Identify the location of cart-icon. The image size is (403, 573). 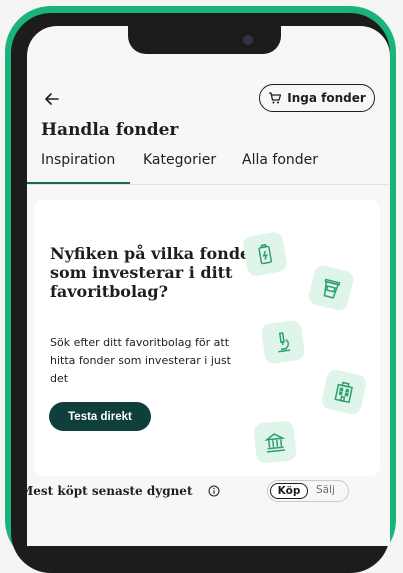
(275, 98).